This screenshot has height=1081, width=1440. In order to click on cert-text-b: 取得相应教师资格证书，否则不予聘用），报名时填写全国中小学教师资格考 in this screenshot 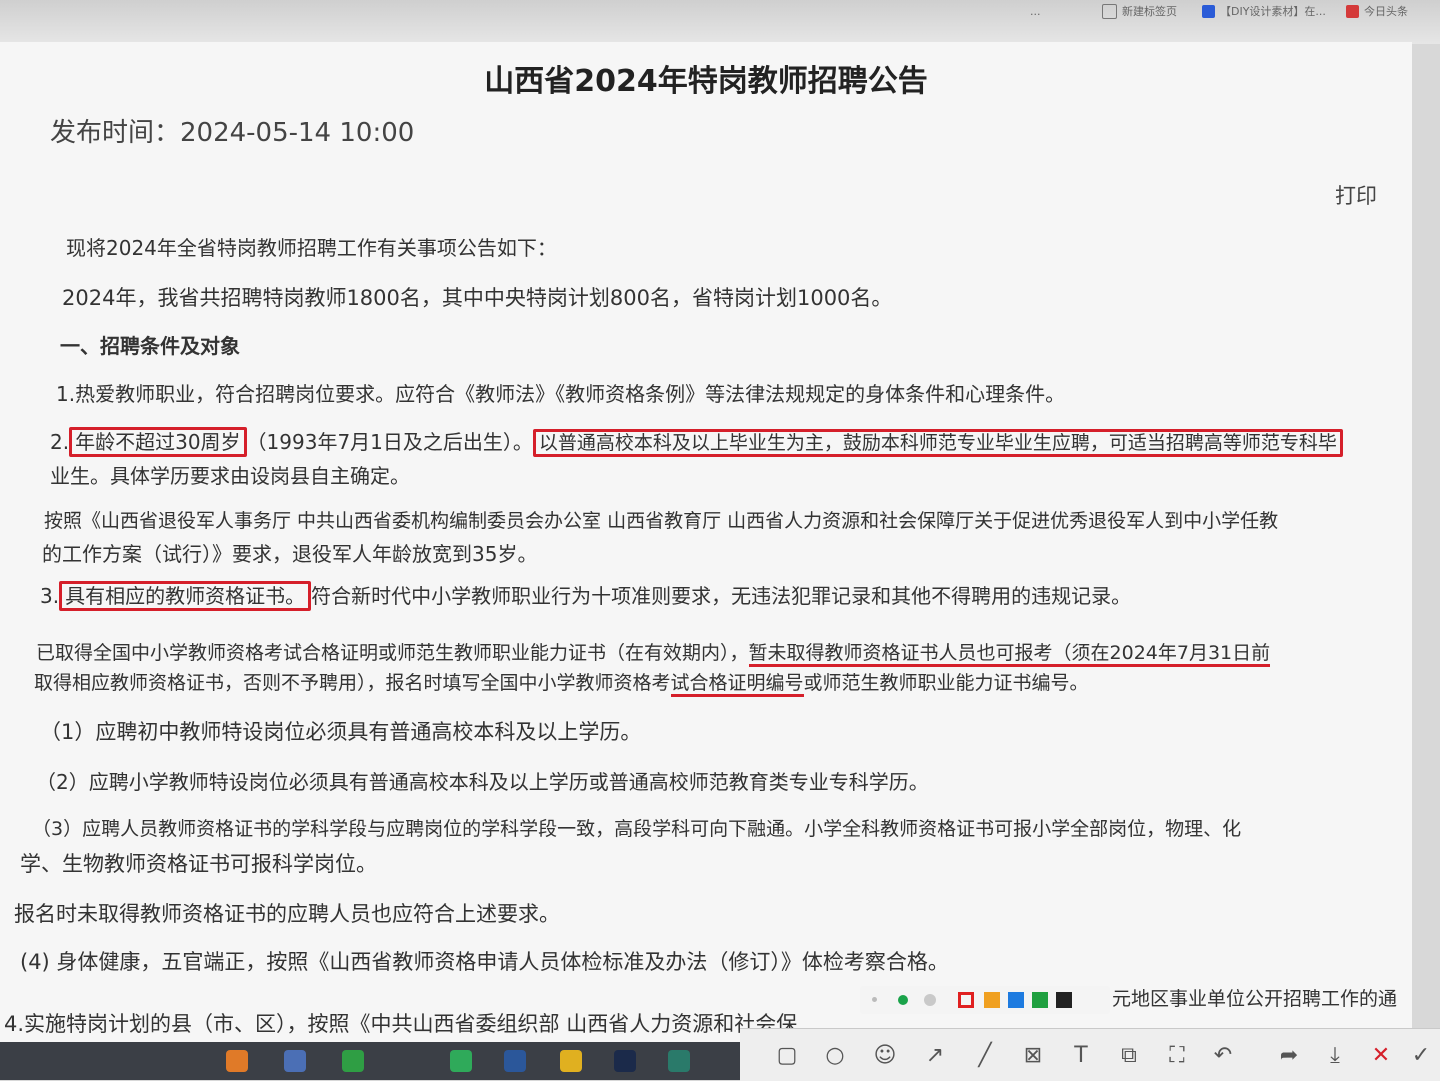, I will do `click(352, 683)`.